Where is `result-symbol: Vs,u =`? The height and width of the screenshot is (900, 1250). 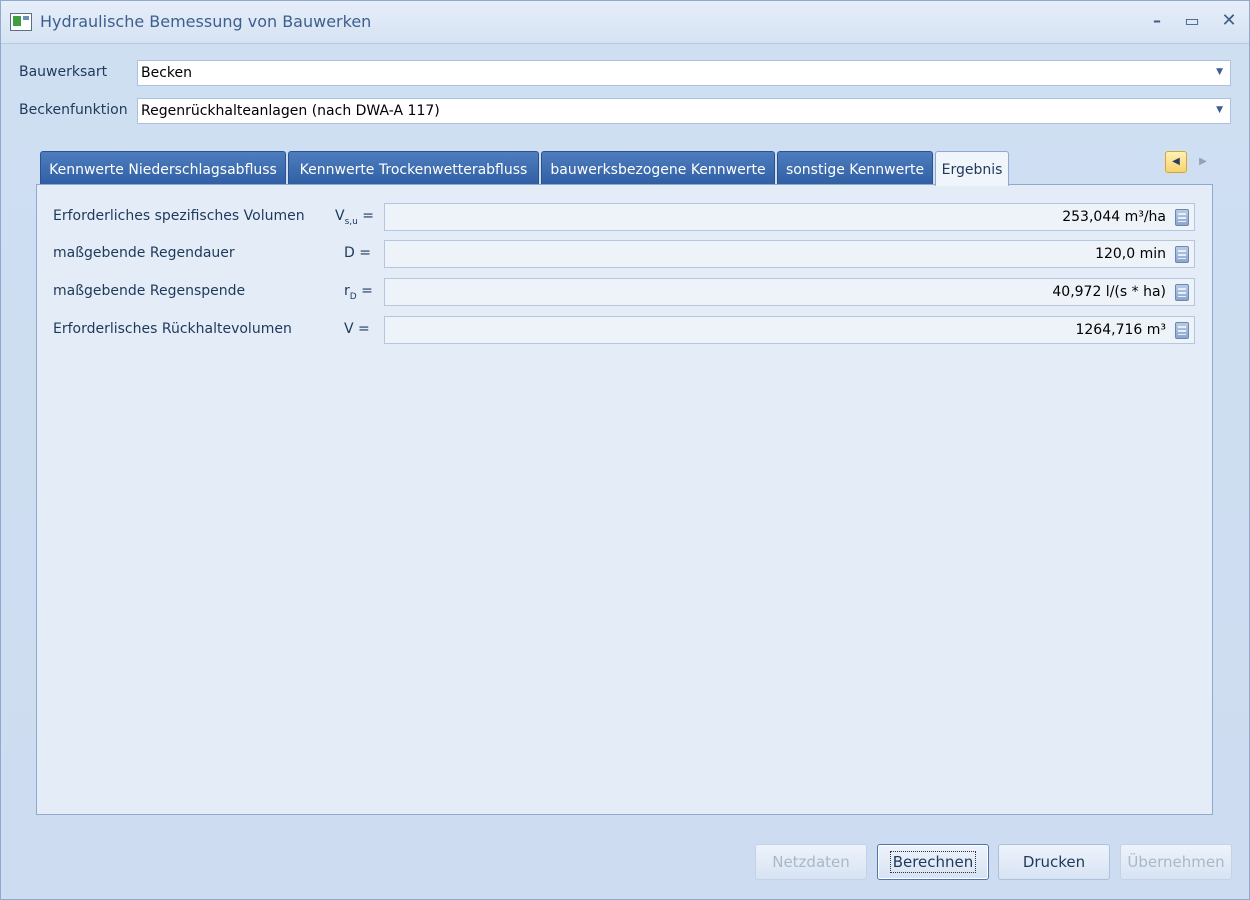
result-symbol: Vs,u = is located at coordinates (355, 217).